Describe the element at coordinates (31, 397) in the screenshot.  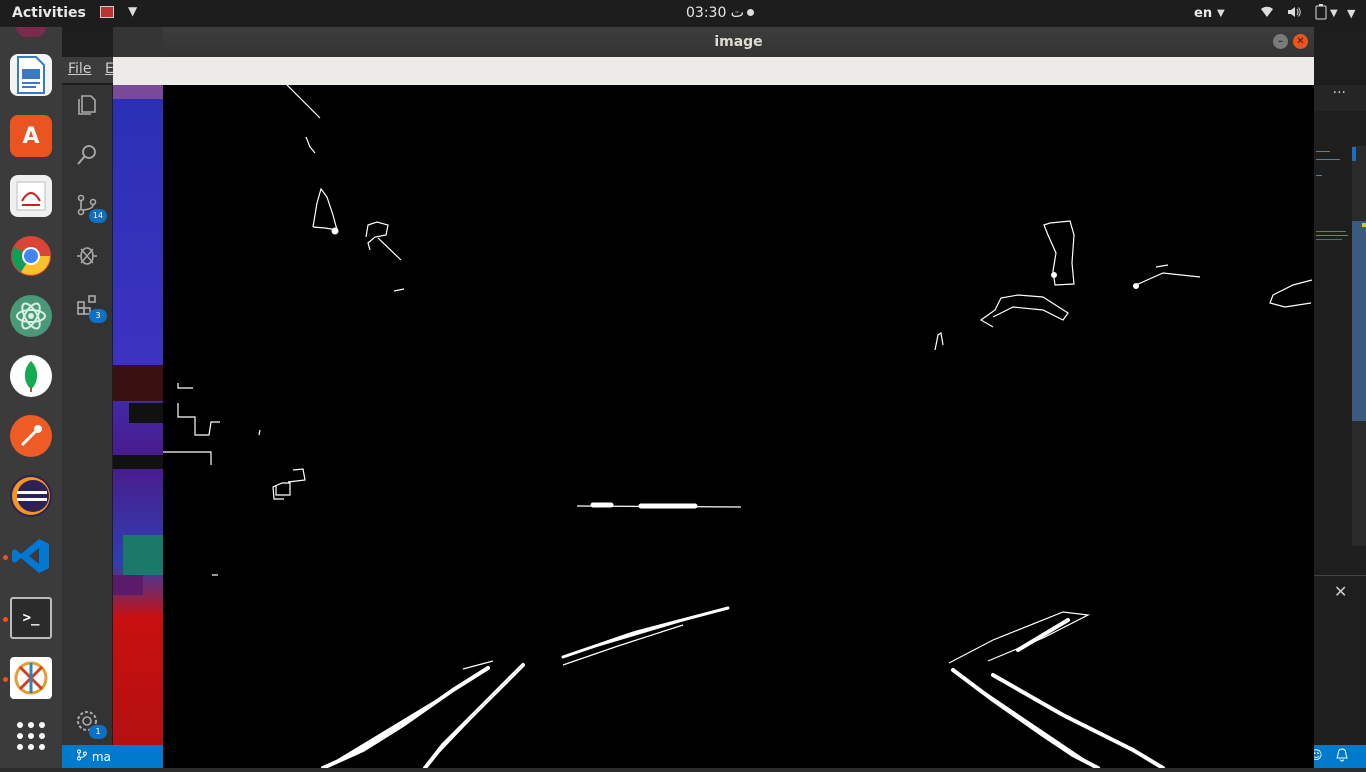
I see `dock: A >_` at that location.